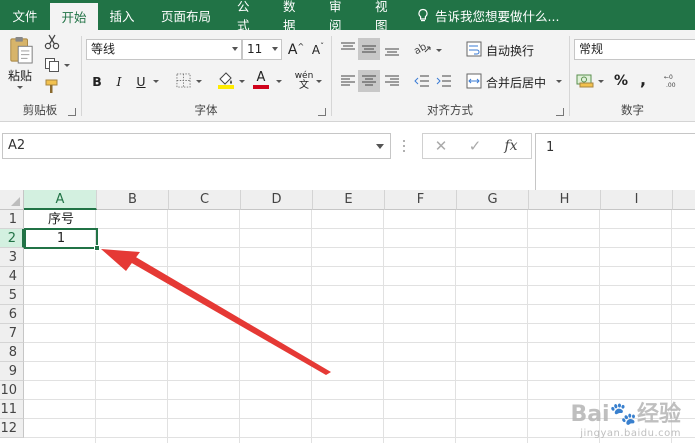  What do you see at coordinates (559, 81) in the screenshot?
I see `merge-dropdown-icon` at bounding box center [559, 81].